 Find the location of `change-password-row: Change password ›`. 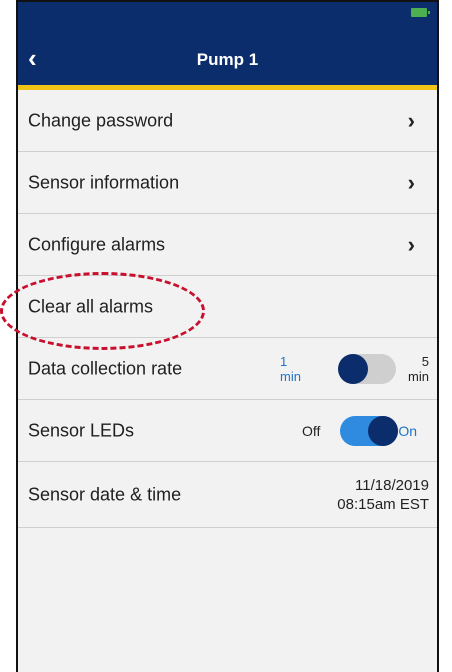

change-password-row: Change password › is located at coordinates (227, 121).